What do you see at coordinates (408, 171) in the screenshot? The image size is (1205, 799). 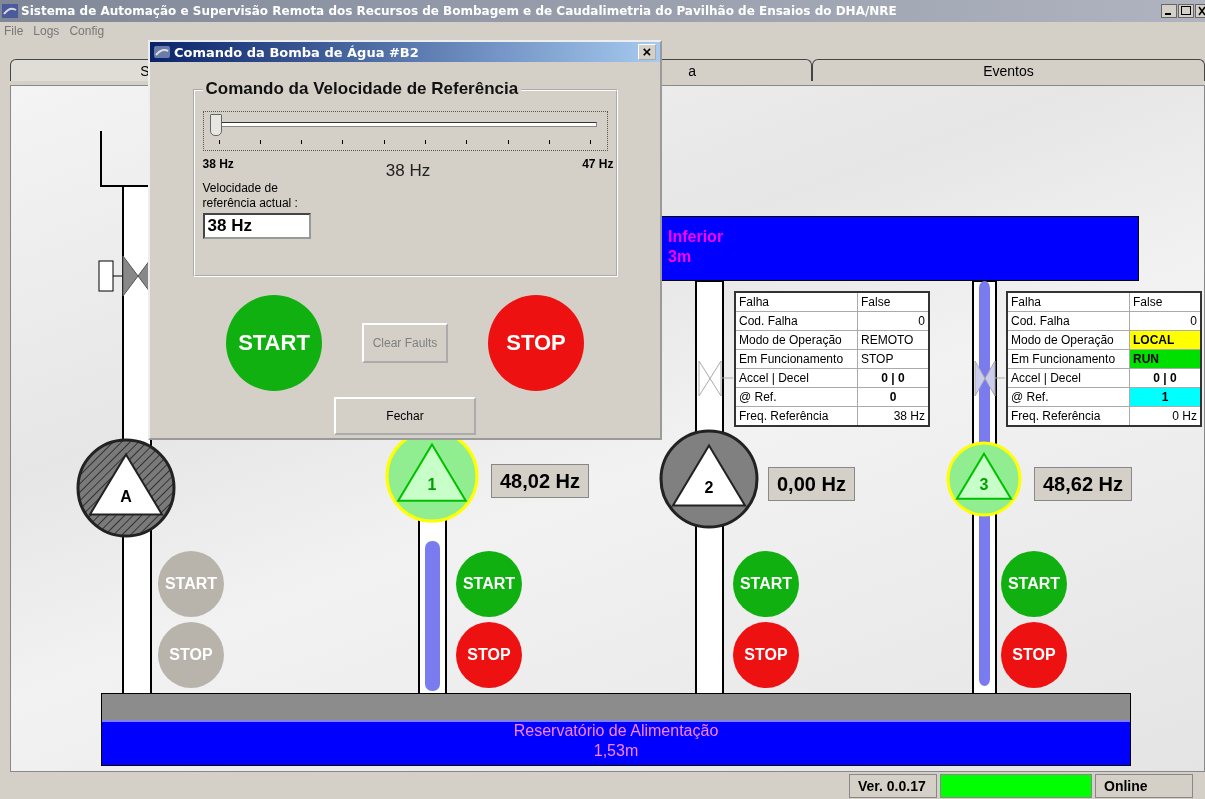 I see `slider-value: 38 Hz` at bounding box center [408, 171].